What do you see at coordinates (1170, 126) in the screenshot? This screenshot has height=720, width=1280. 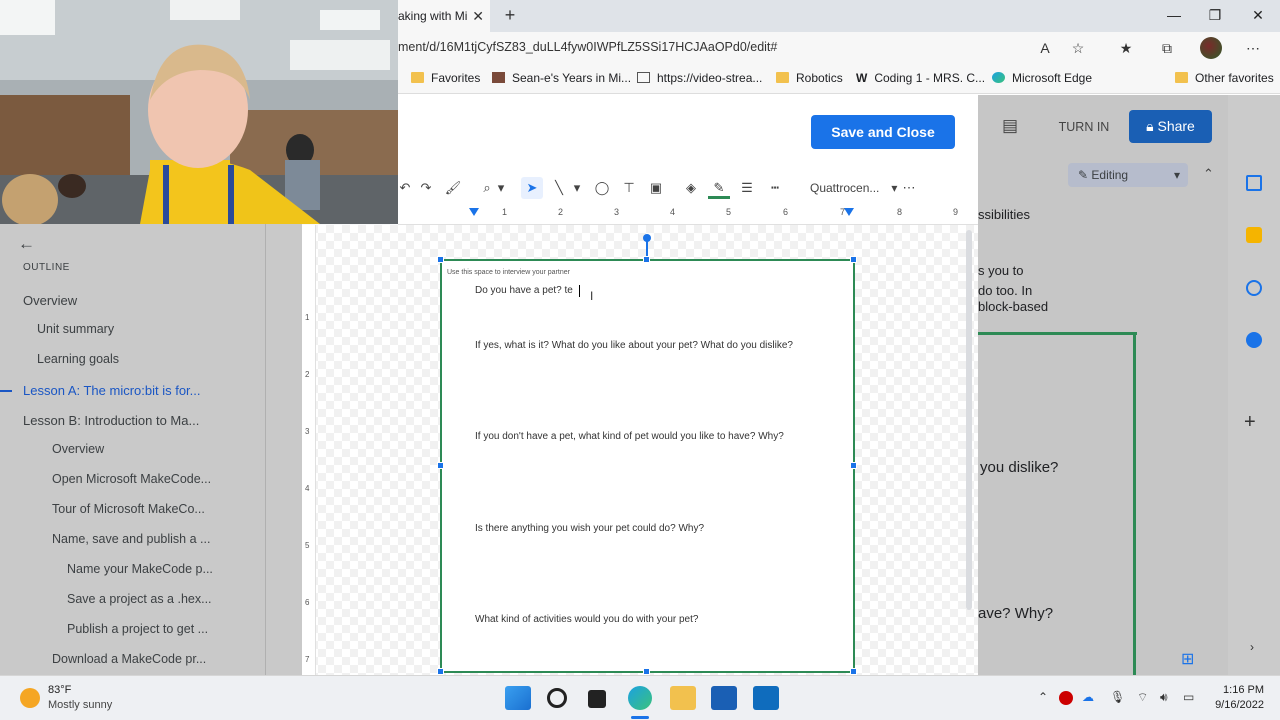 I see `share-button: 🔒︎ Share` at bounding box center [1170, 126].